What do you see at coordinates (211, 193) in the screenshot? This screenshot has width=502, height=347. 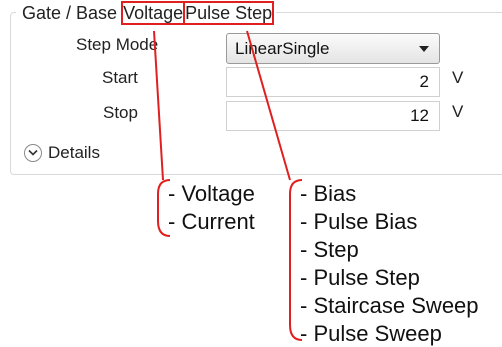 I see `source-mode-option: - Voltage` at bounding box center [211, 193].